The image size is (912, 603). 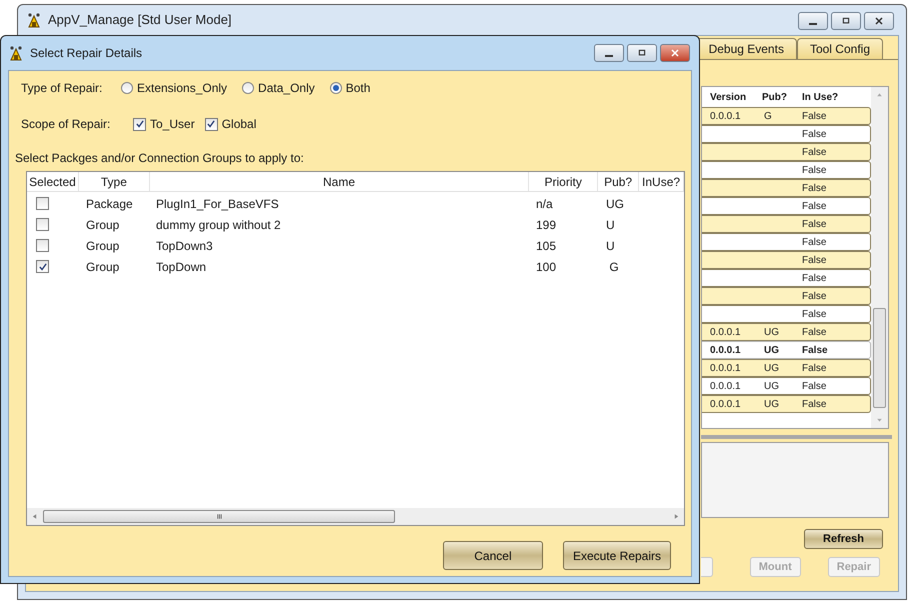 What do you see at coordinates (879, 257) in the screenshot?
I see `vertical-scrollbar` at bounding box center [879, 257].